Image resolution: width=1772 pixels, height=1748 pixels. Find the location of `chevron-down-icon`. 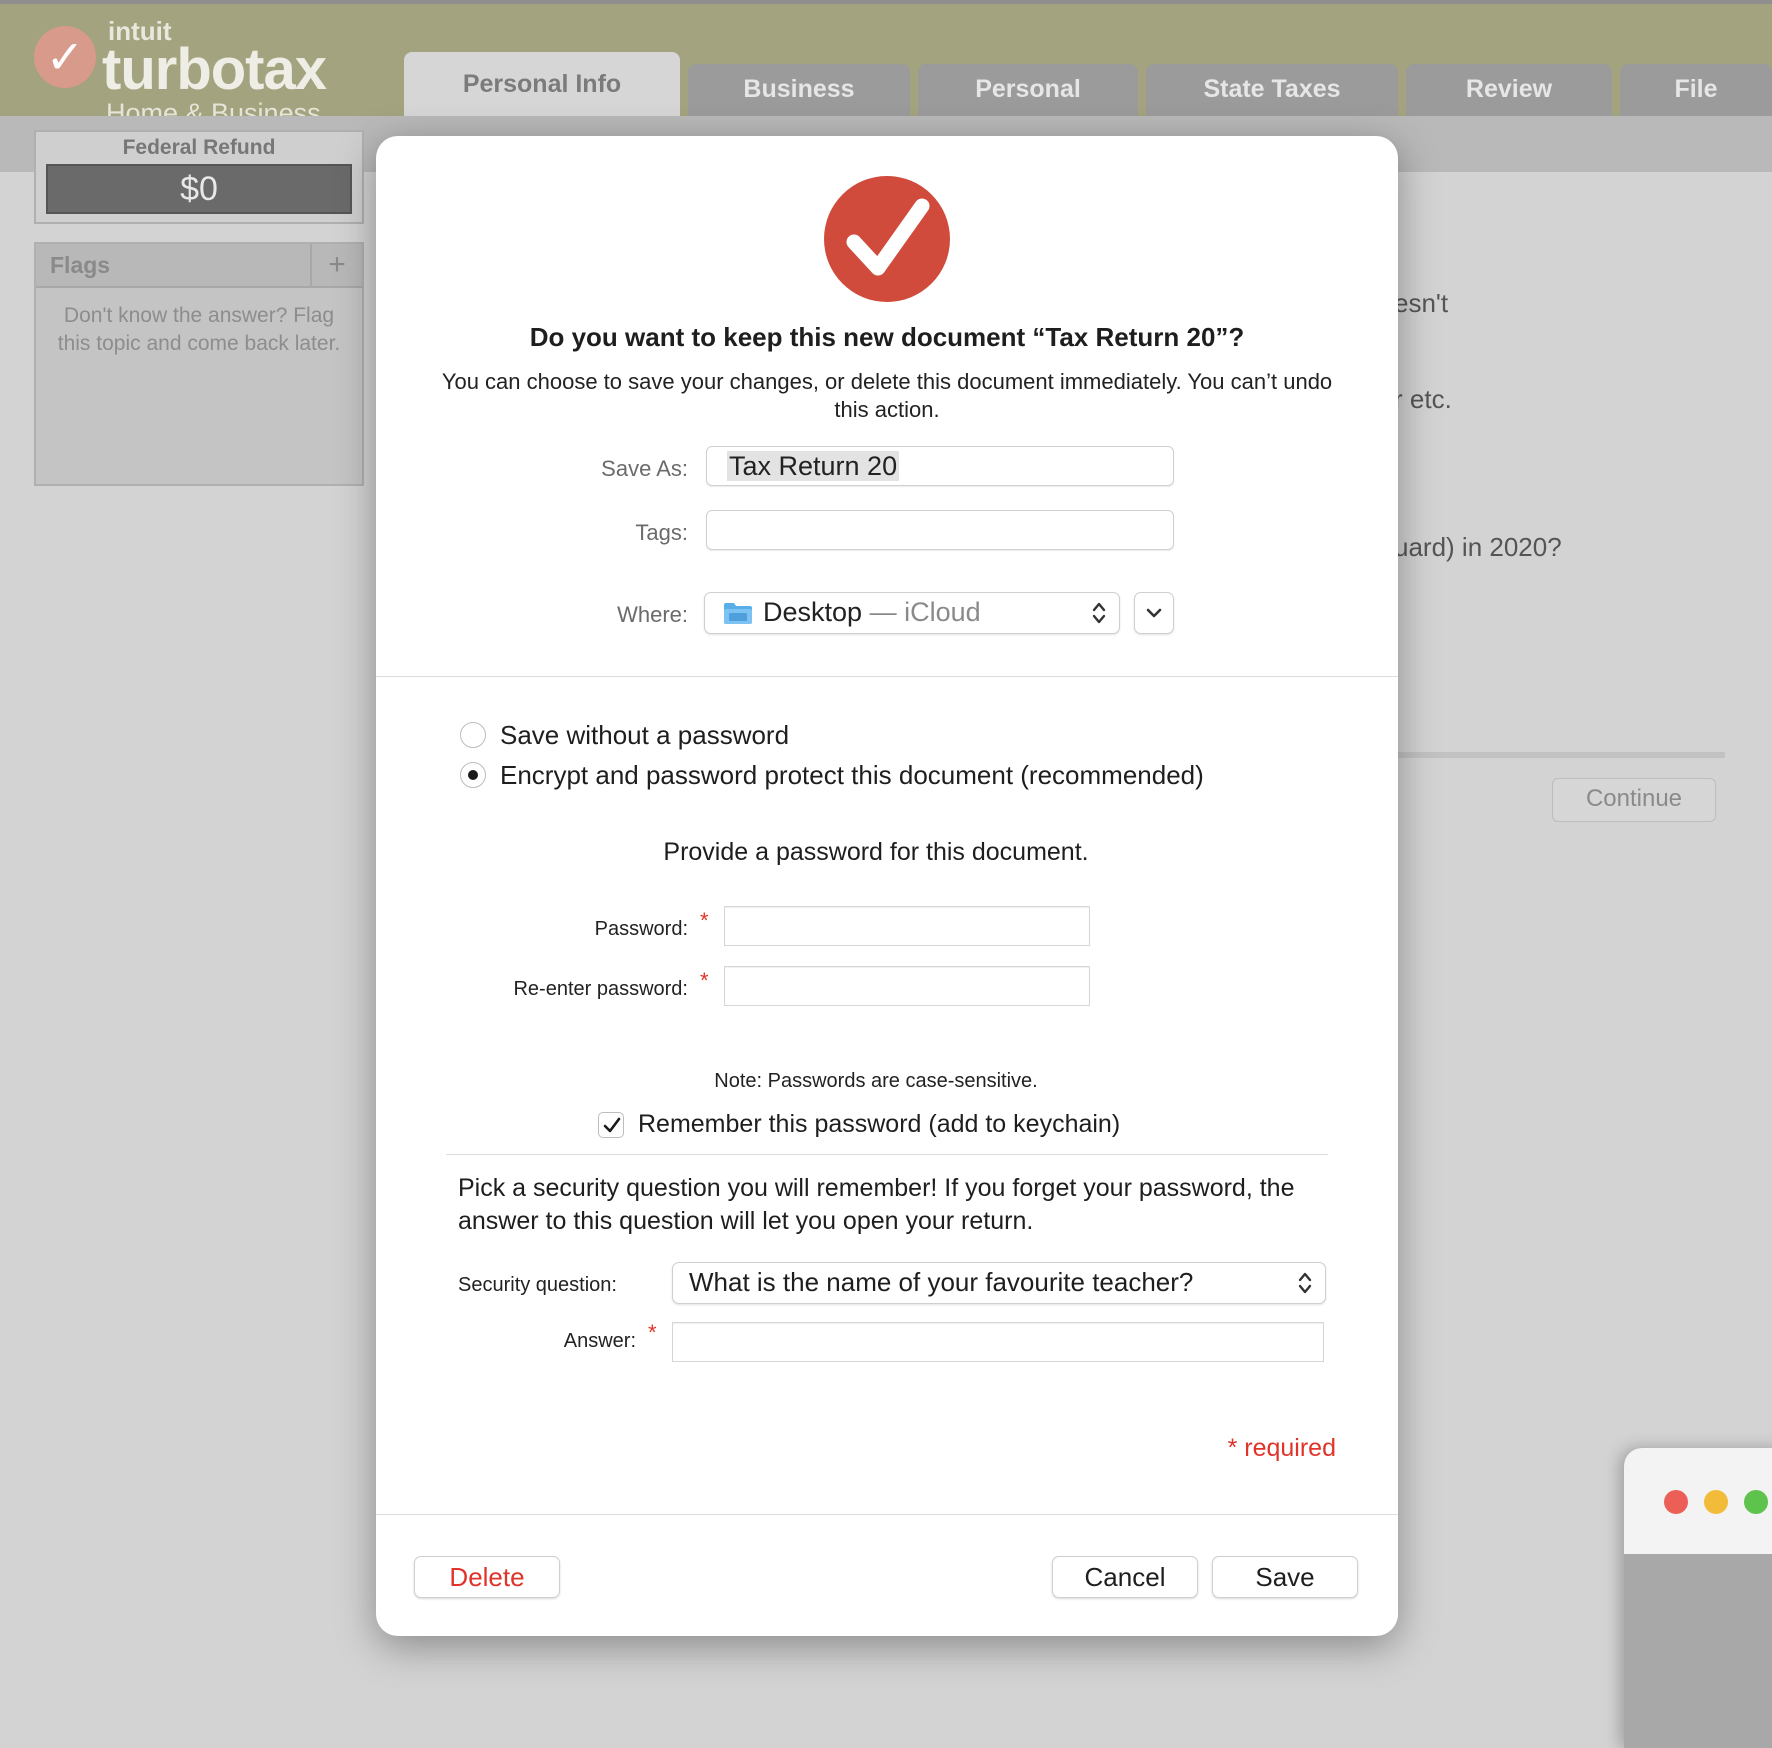

chevron-down-icon is located at coordinates (1154, 613).